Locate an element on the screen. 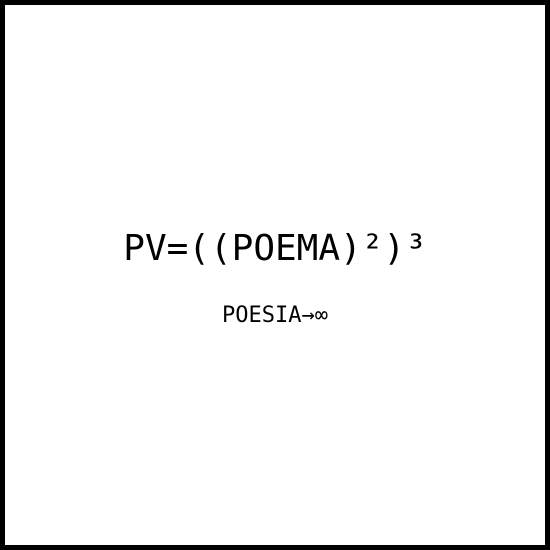 Image resolution: width=550 pixels, height=550 pixels. poem-formula: PV=((POEMA)²)³ is located at coordinates (275, 248).